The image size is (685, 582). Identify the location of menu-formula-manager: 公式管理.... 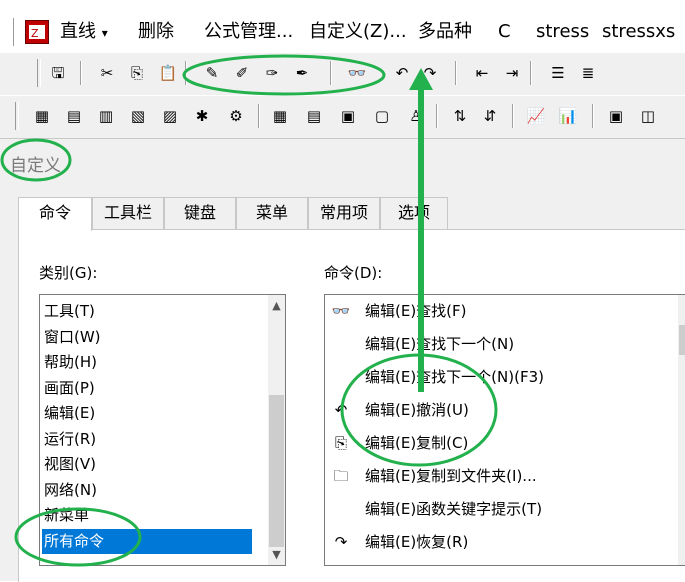
(248, 32).